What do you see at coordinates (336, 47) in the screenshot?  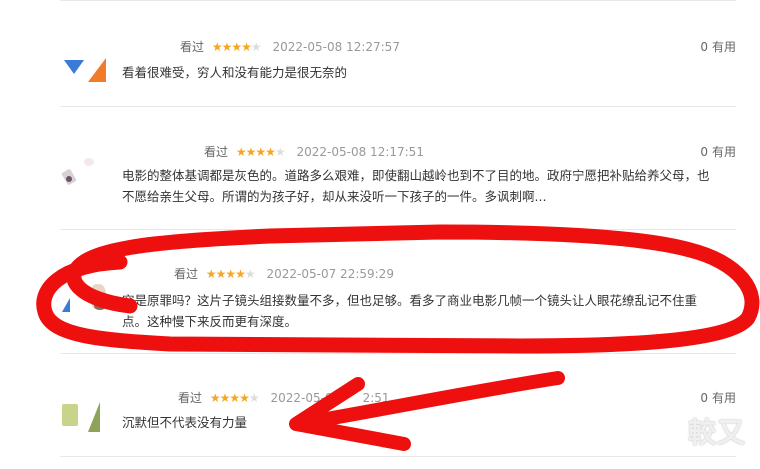 I see `review-time: 2022-05-08 12:27:57` at bounding box center [336, 47].